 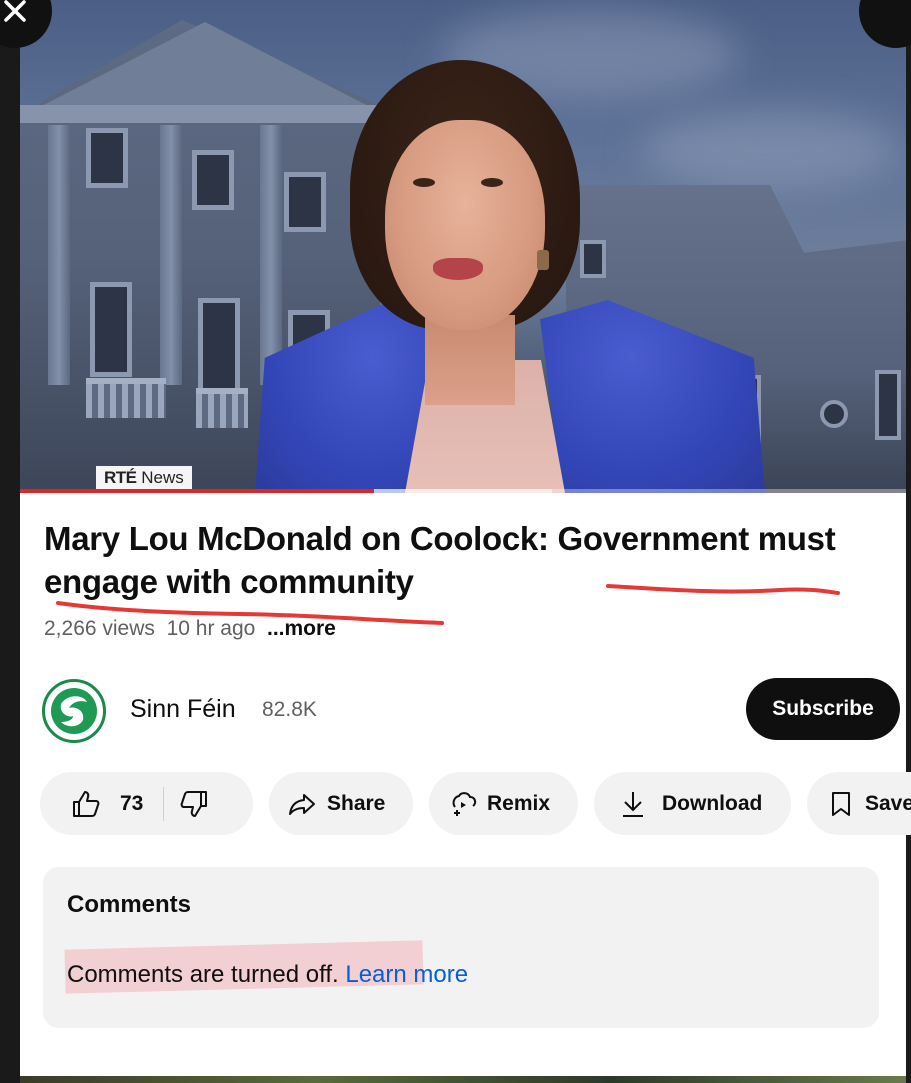 I want to click on mouth, so click(x=458, y=269).